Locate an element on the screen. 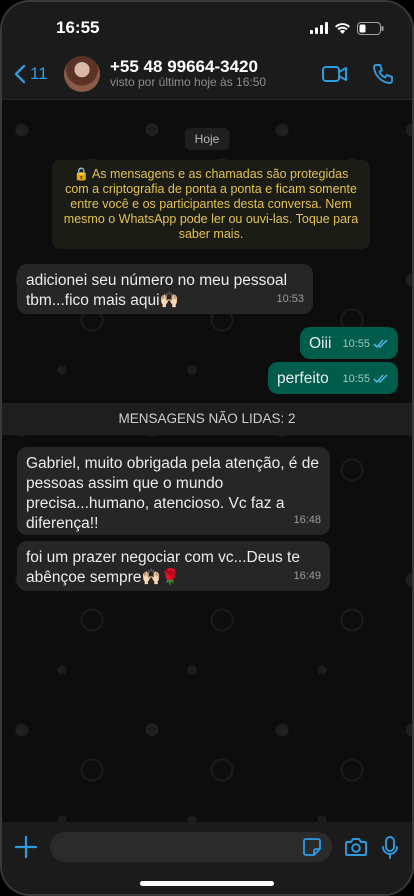 The height and width of the screenshot is (896, 414). contact-name: +55 48 99664-3420 is located at coordinates (184, 66).